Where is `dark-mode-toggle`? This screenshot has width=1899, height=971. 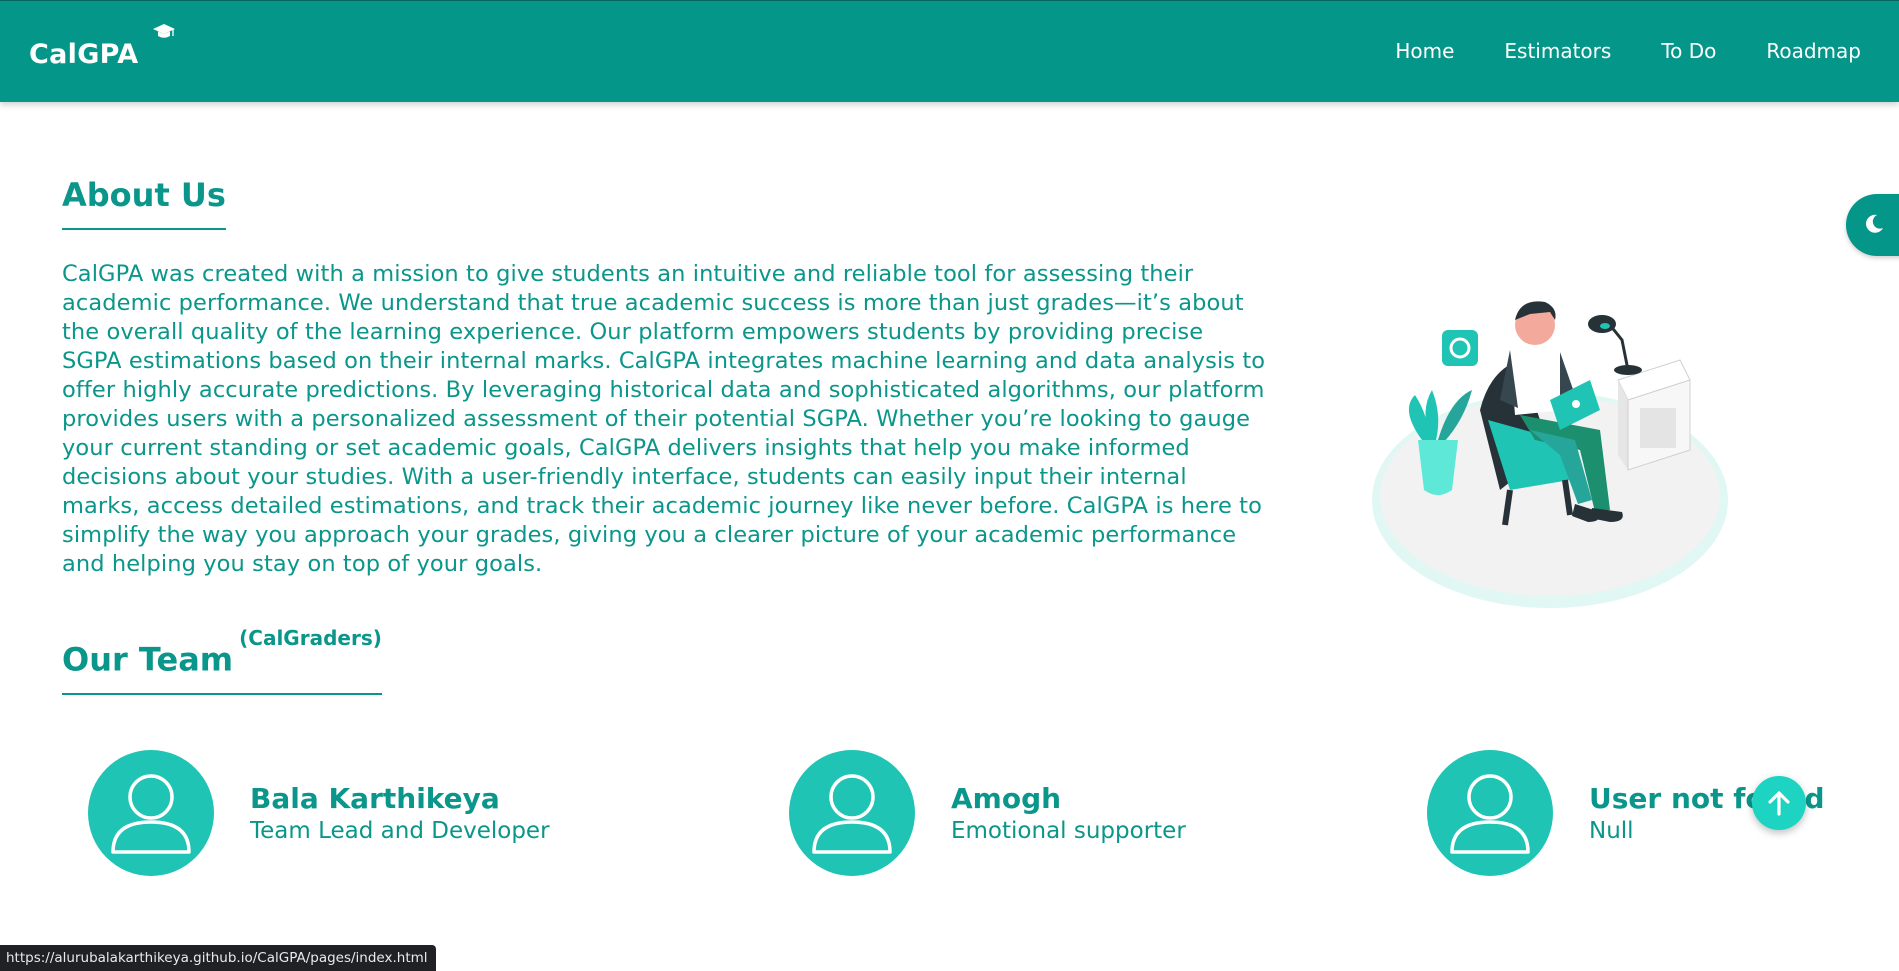
dark-mode-toggle is located at coordinates (1872, 225).